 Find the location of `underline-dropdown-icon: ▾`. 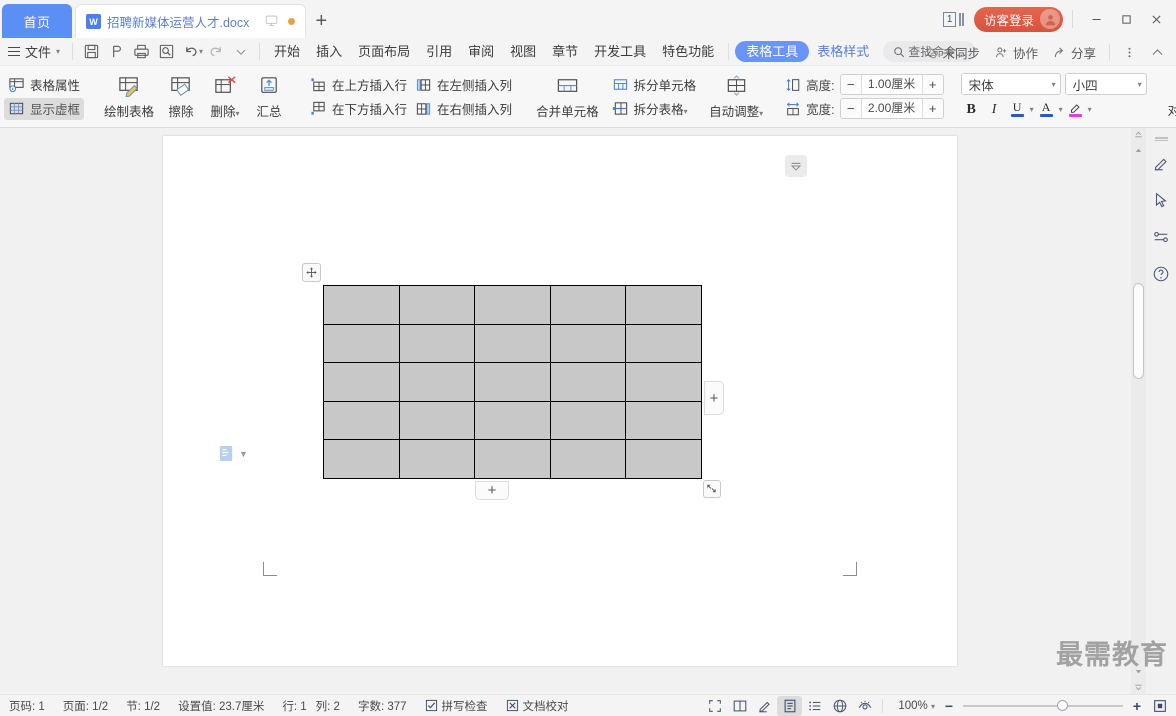

underline-dropdown-icon: ▾ is located at coordinates (1032, 109).